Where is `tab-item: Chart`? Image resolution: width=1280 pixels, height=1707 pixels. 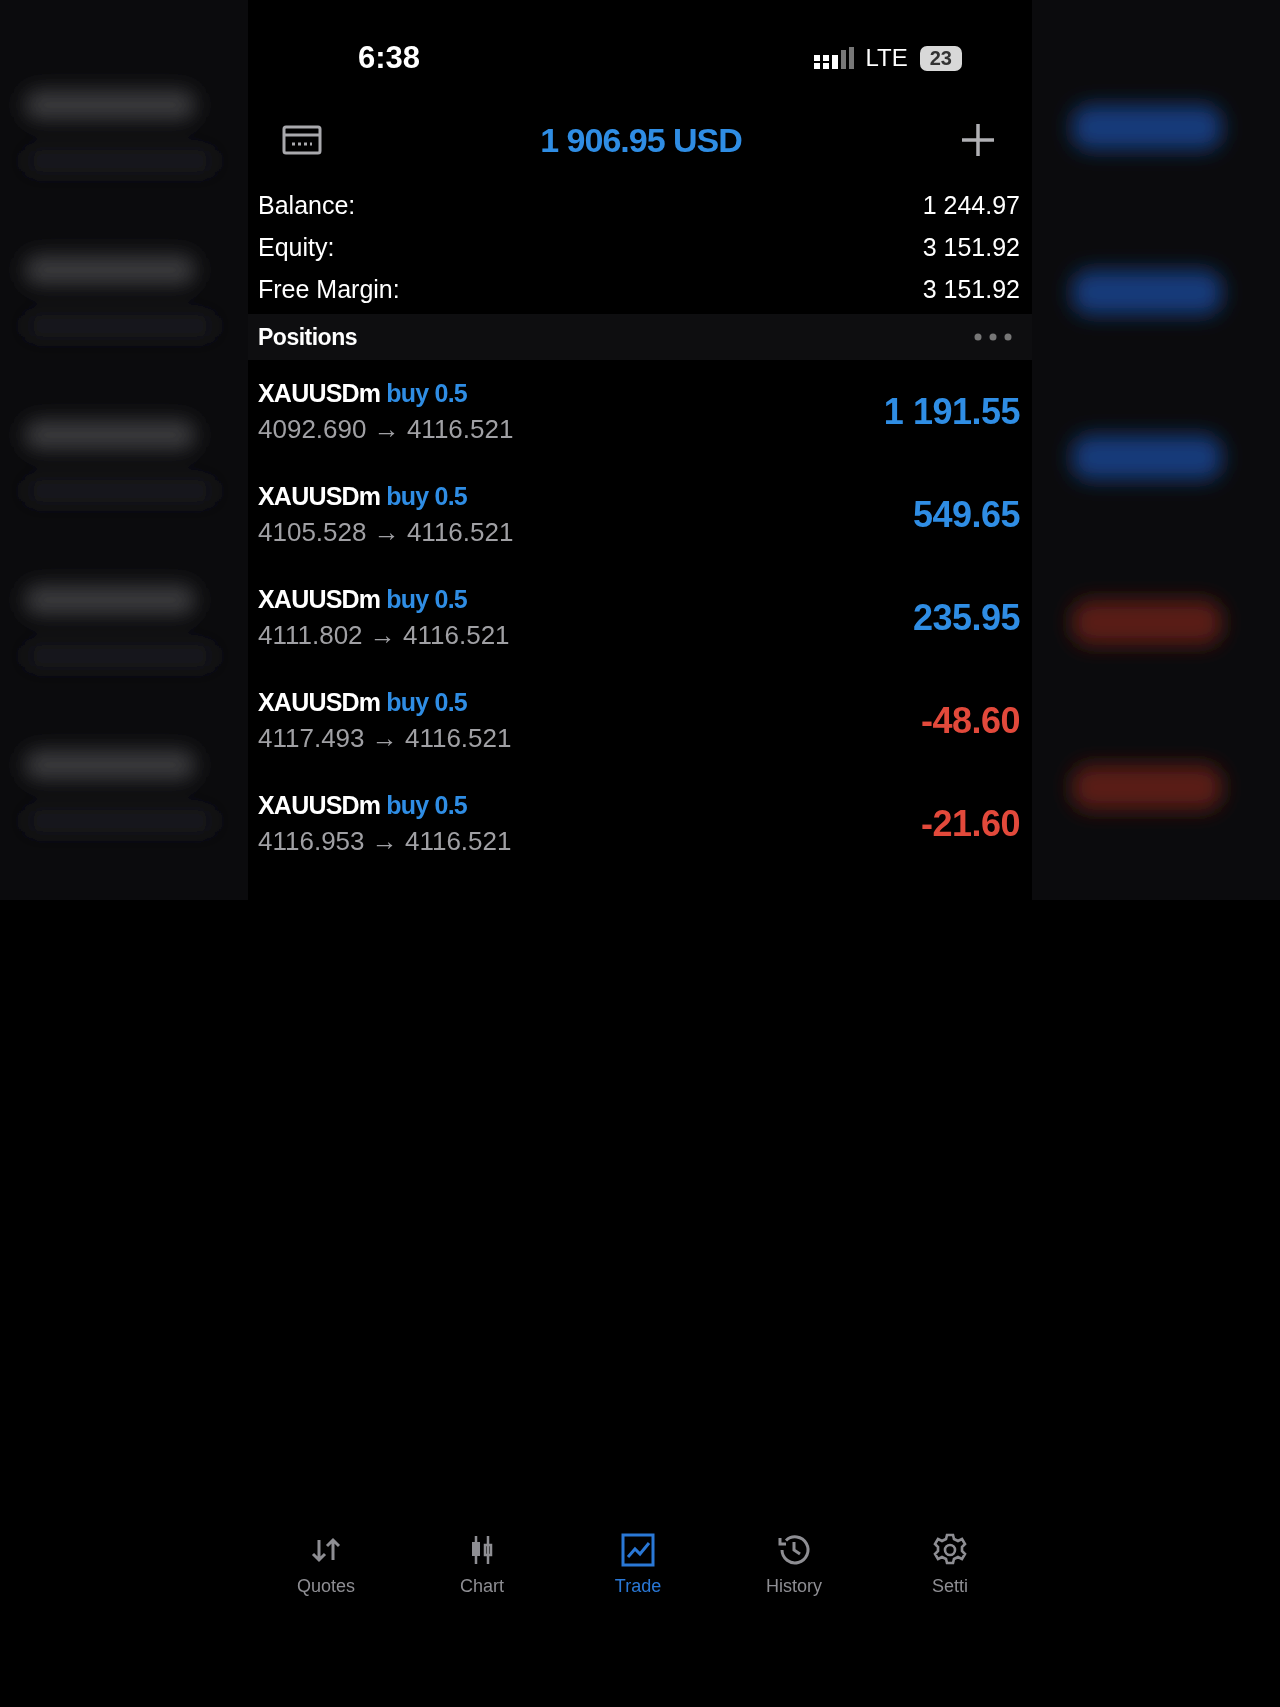 tab-item: Chart is located at coordinates (482, 1564).